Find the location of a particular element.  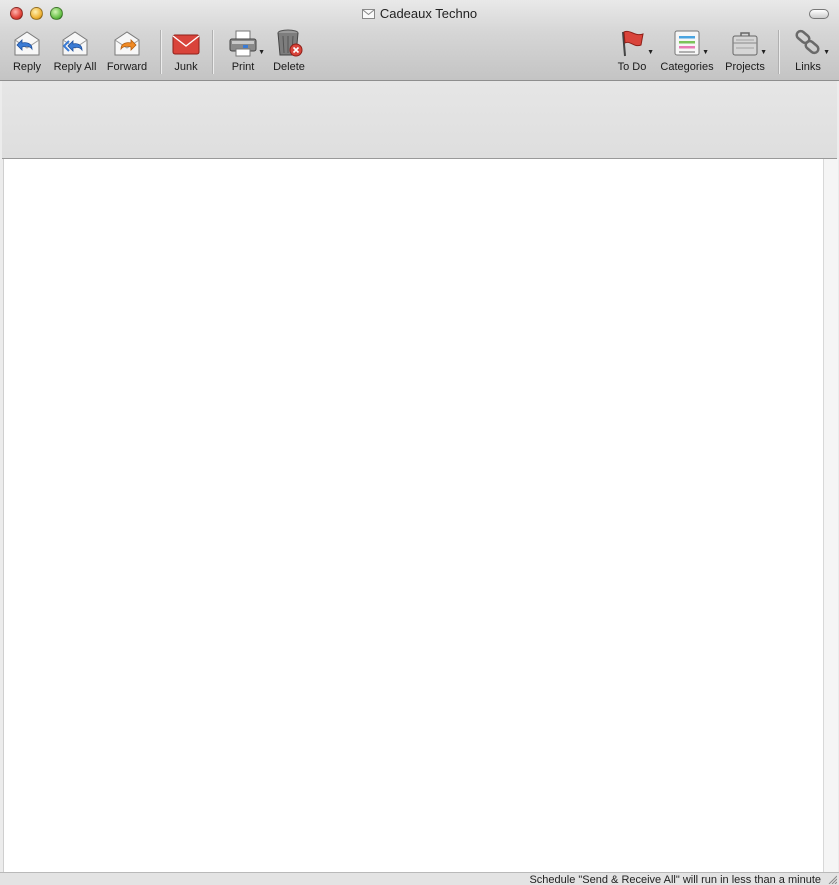

print-label: Print is located at coordinates (243, 67).